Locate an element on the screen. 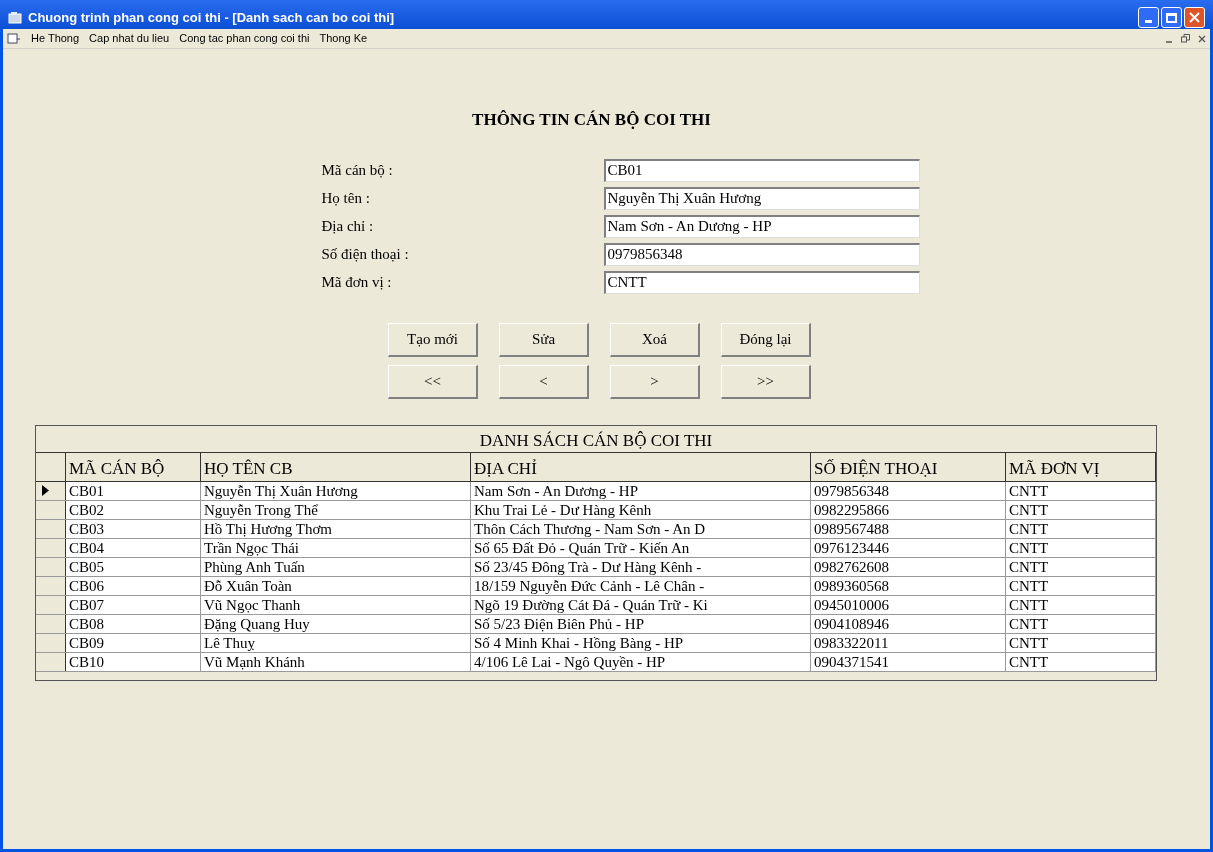  input-field: Nam Sơn - An Dương - HP is located at coordinates (761, 226).